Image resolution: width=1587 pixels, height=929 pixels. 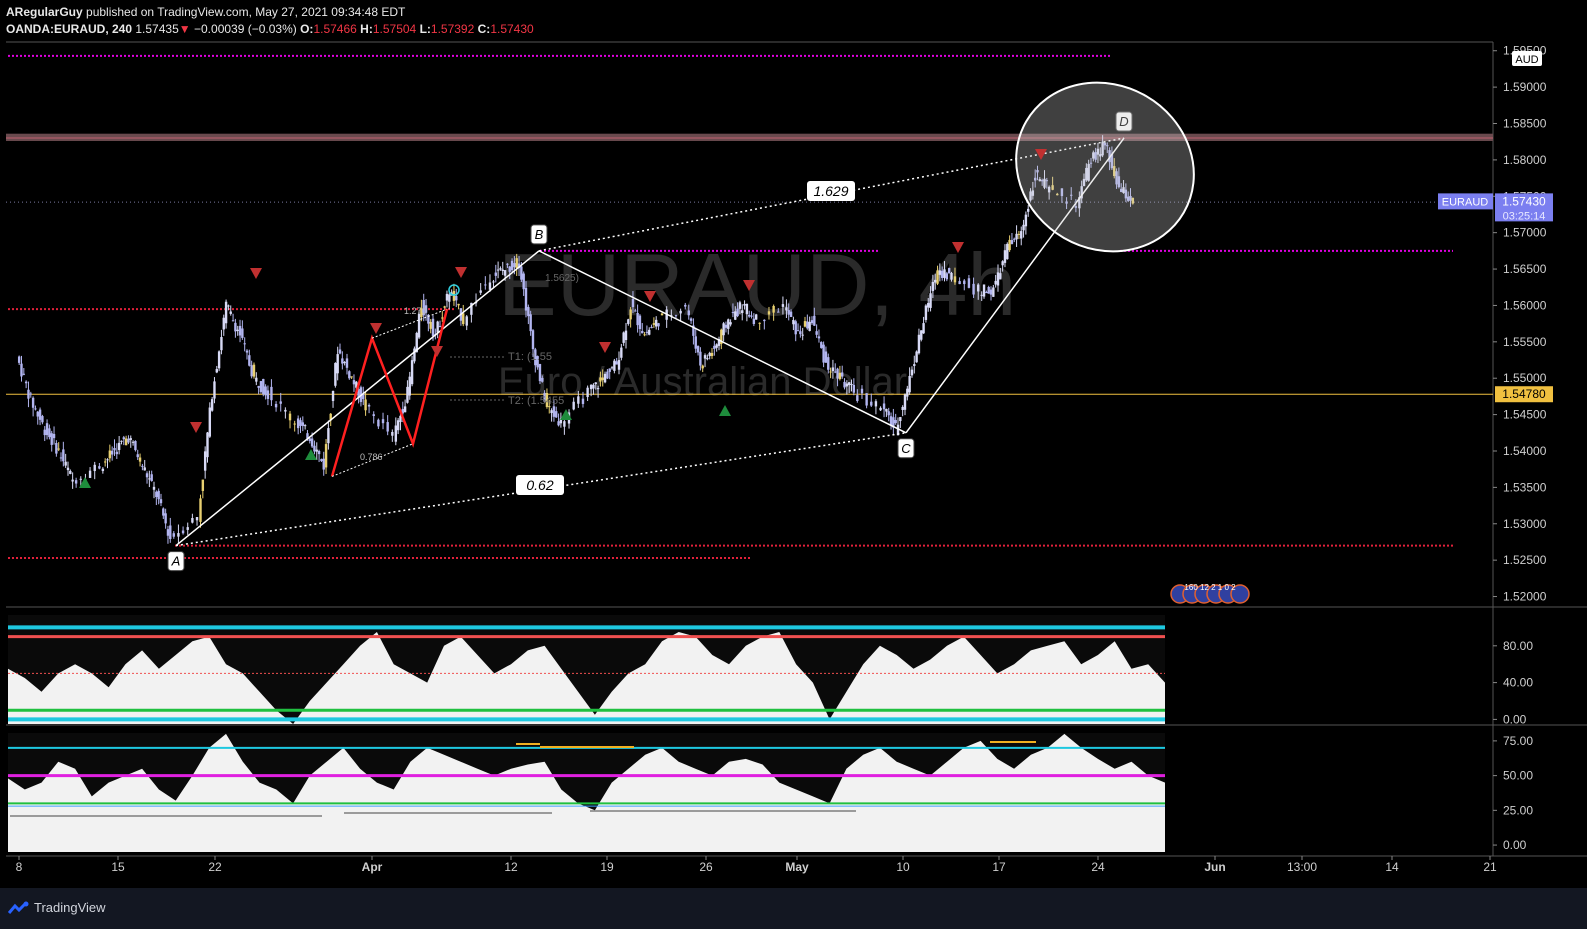 I want to click on time-tick-label: 8, so click(x=19, y=867).